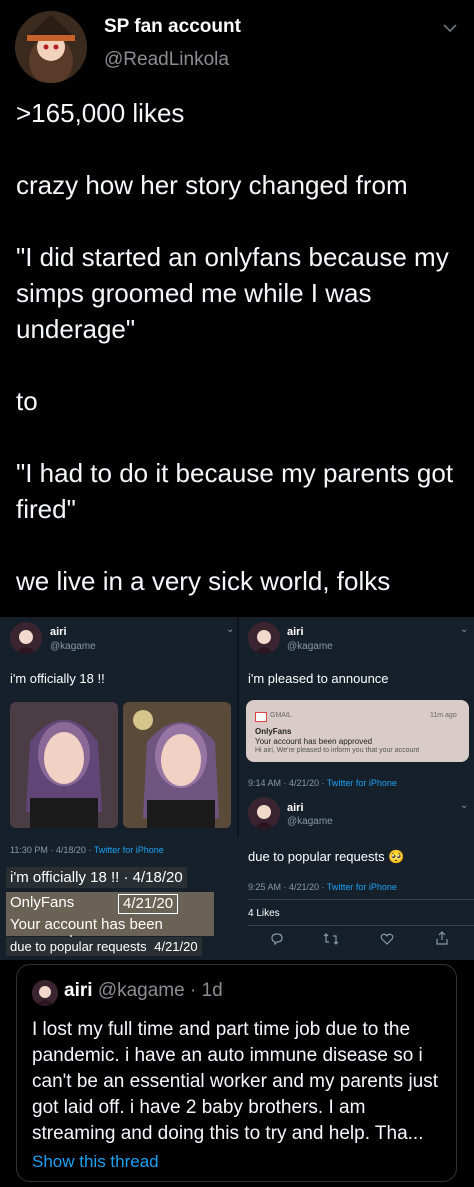 The width and height of the screenshot is (474, 1187). What do you see at coordinates (318, 678) in the screenshot?
I see `embedded-text: i'm pleased to announce` at bounding box center [318, 678].